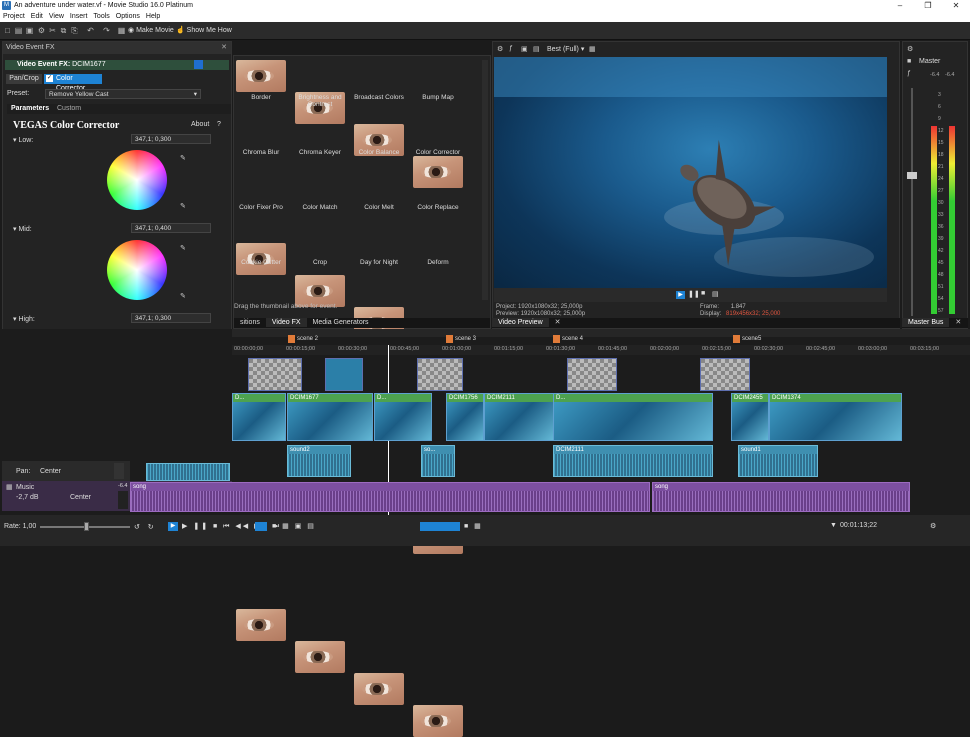 The width and height of the screenshot is (970, 737). What do you see at coordinates (294, 526) in the screenshot?
I see `edit-tools: ■ ▦ ▣ ▤` at bounding box center [294, 526].